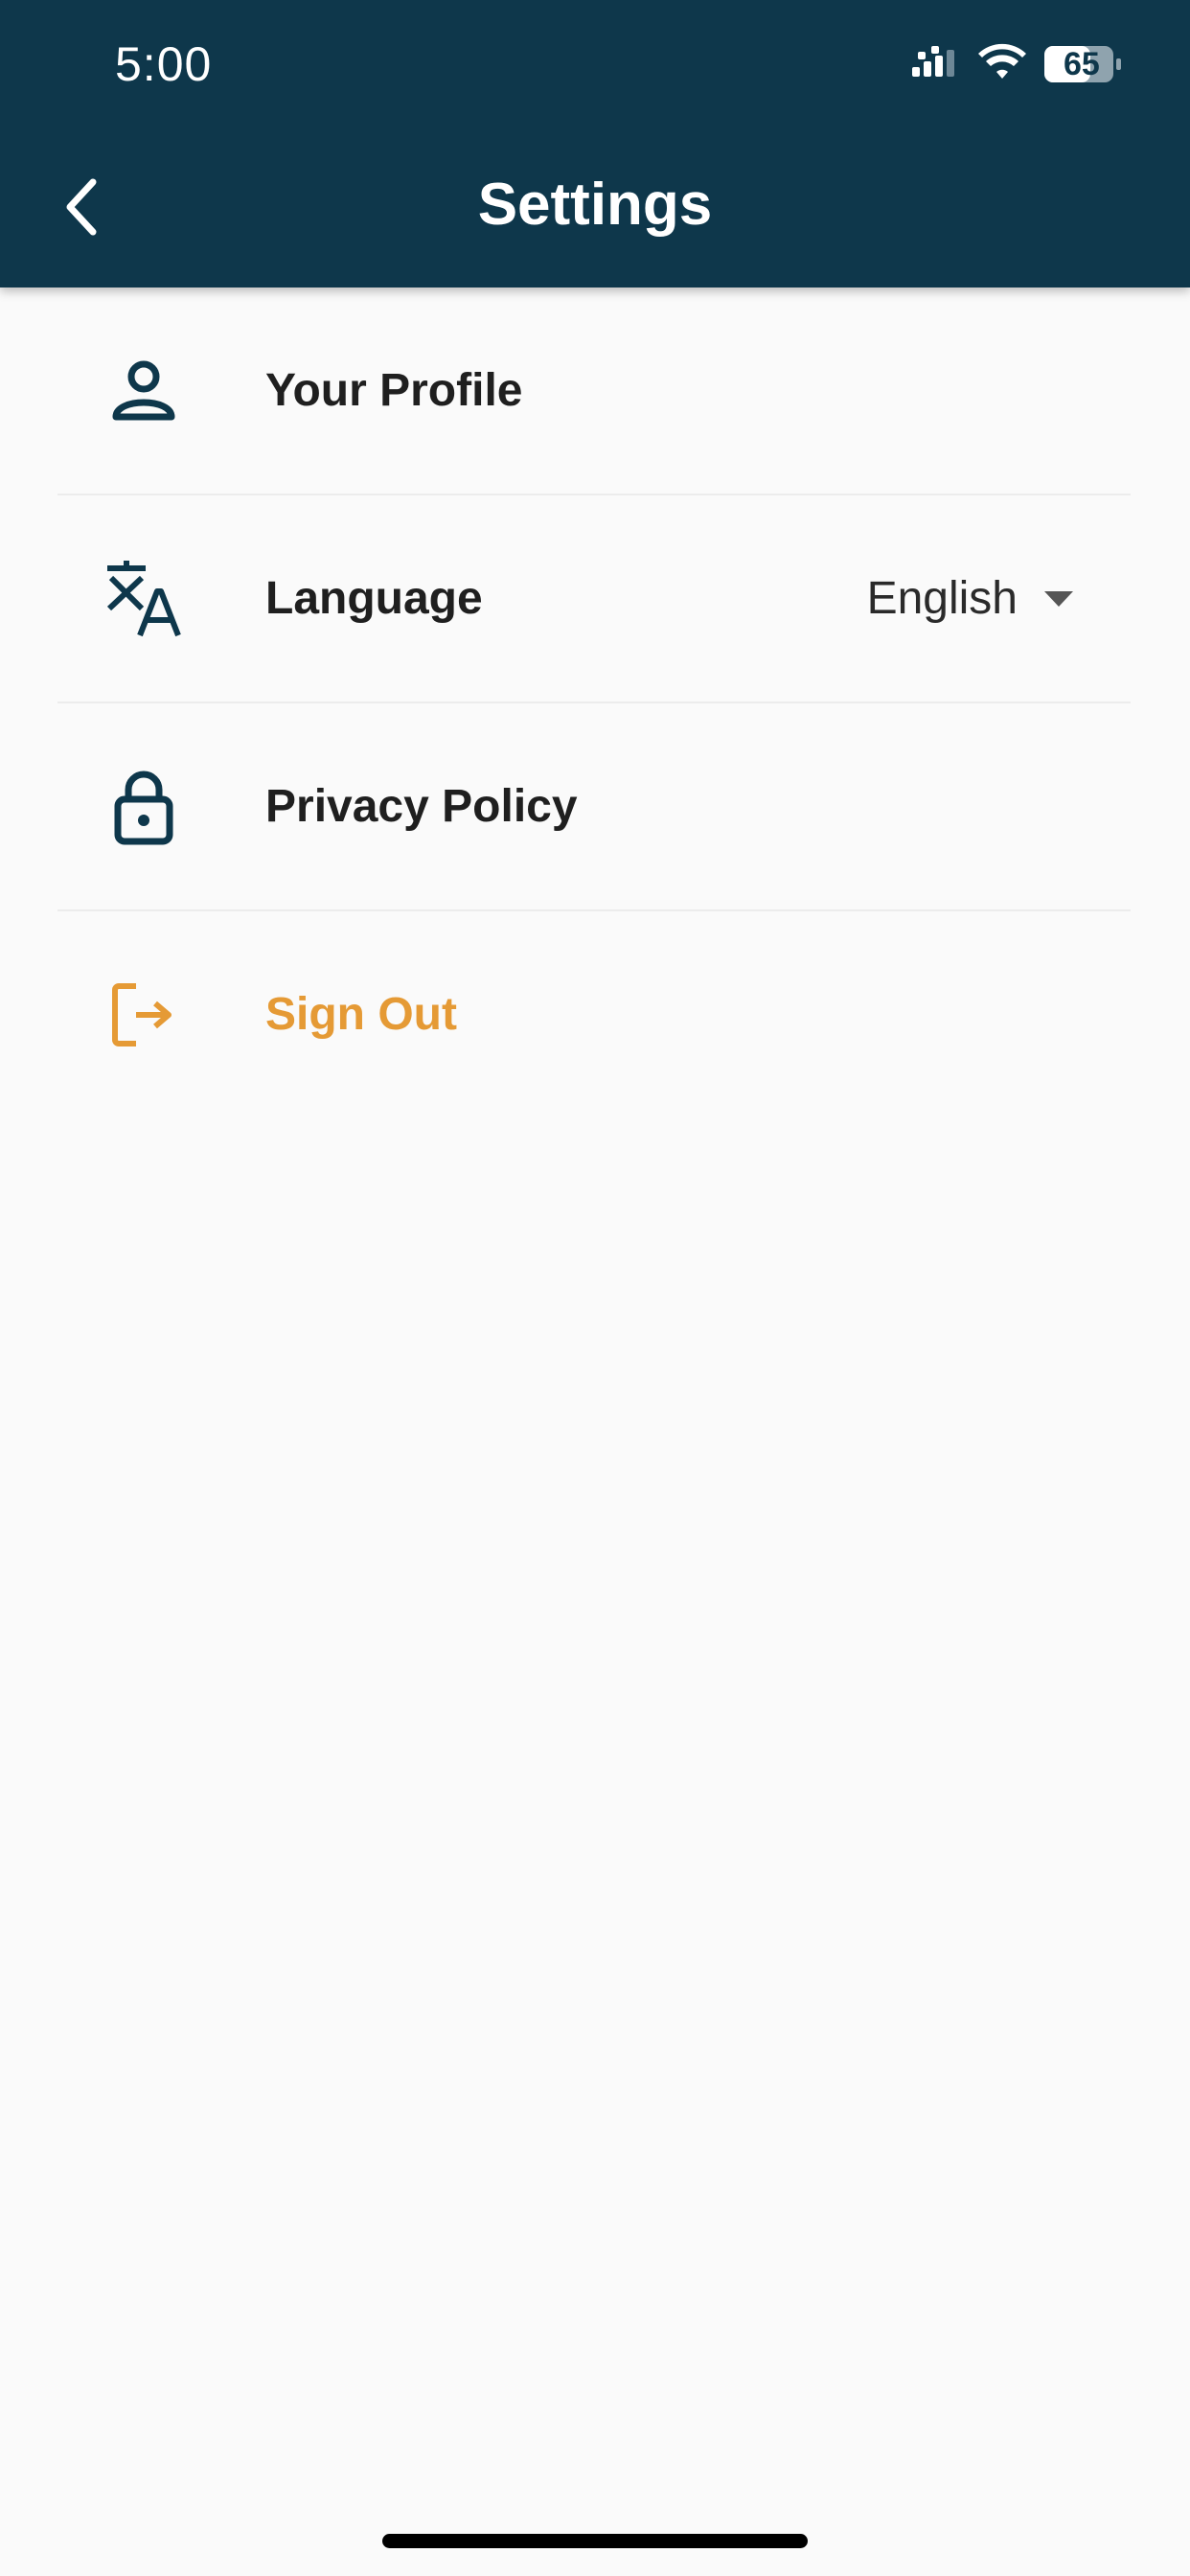 Image resolution: width=1190 pixels, height=2576 pixels. What do you see at coordinates (1002, 61) in the screenshot?
I see `wifi-icon` at bounding box center [1002, 61].